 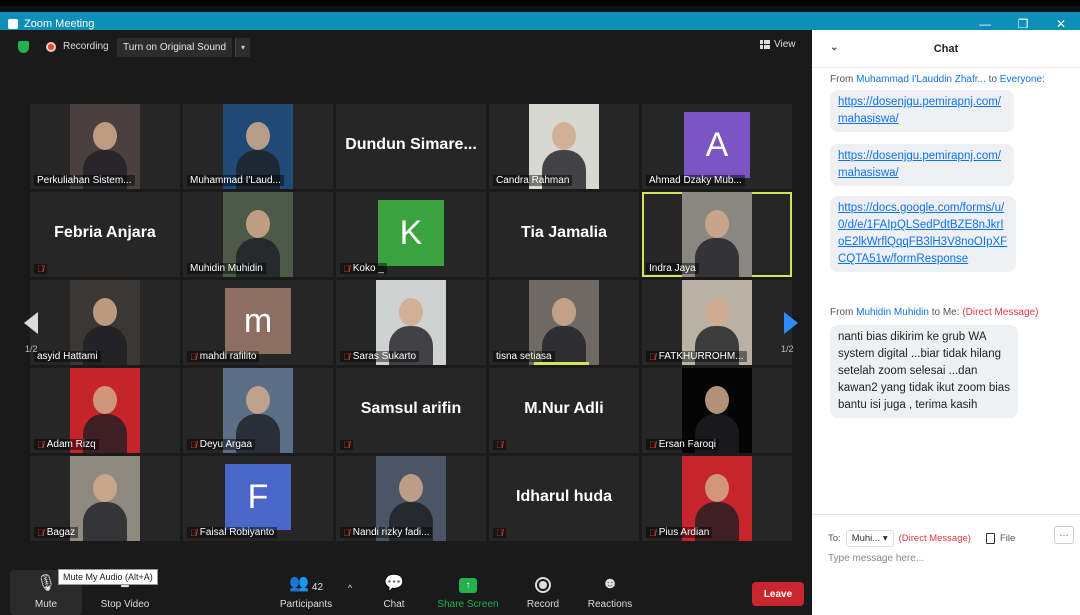 What do you see at coordinates (350, 590) in the screenshot?
I see `participants-caret: ^` at bounding box center [350, 590].